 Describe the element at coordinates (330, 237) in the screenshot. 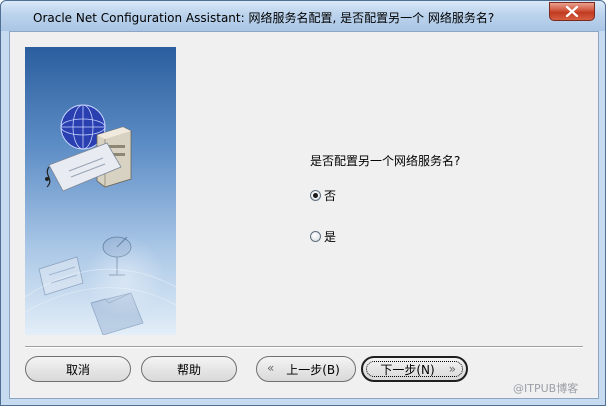

I see `radio-label-yes: 是` at that location.